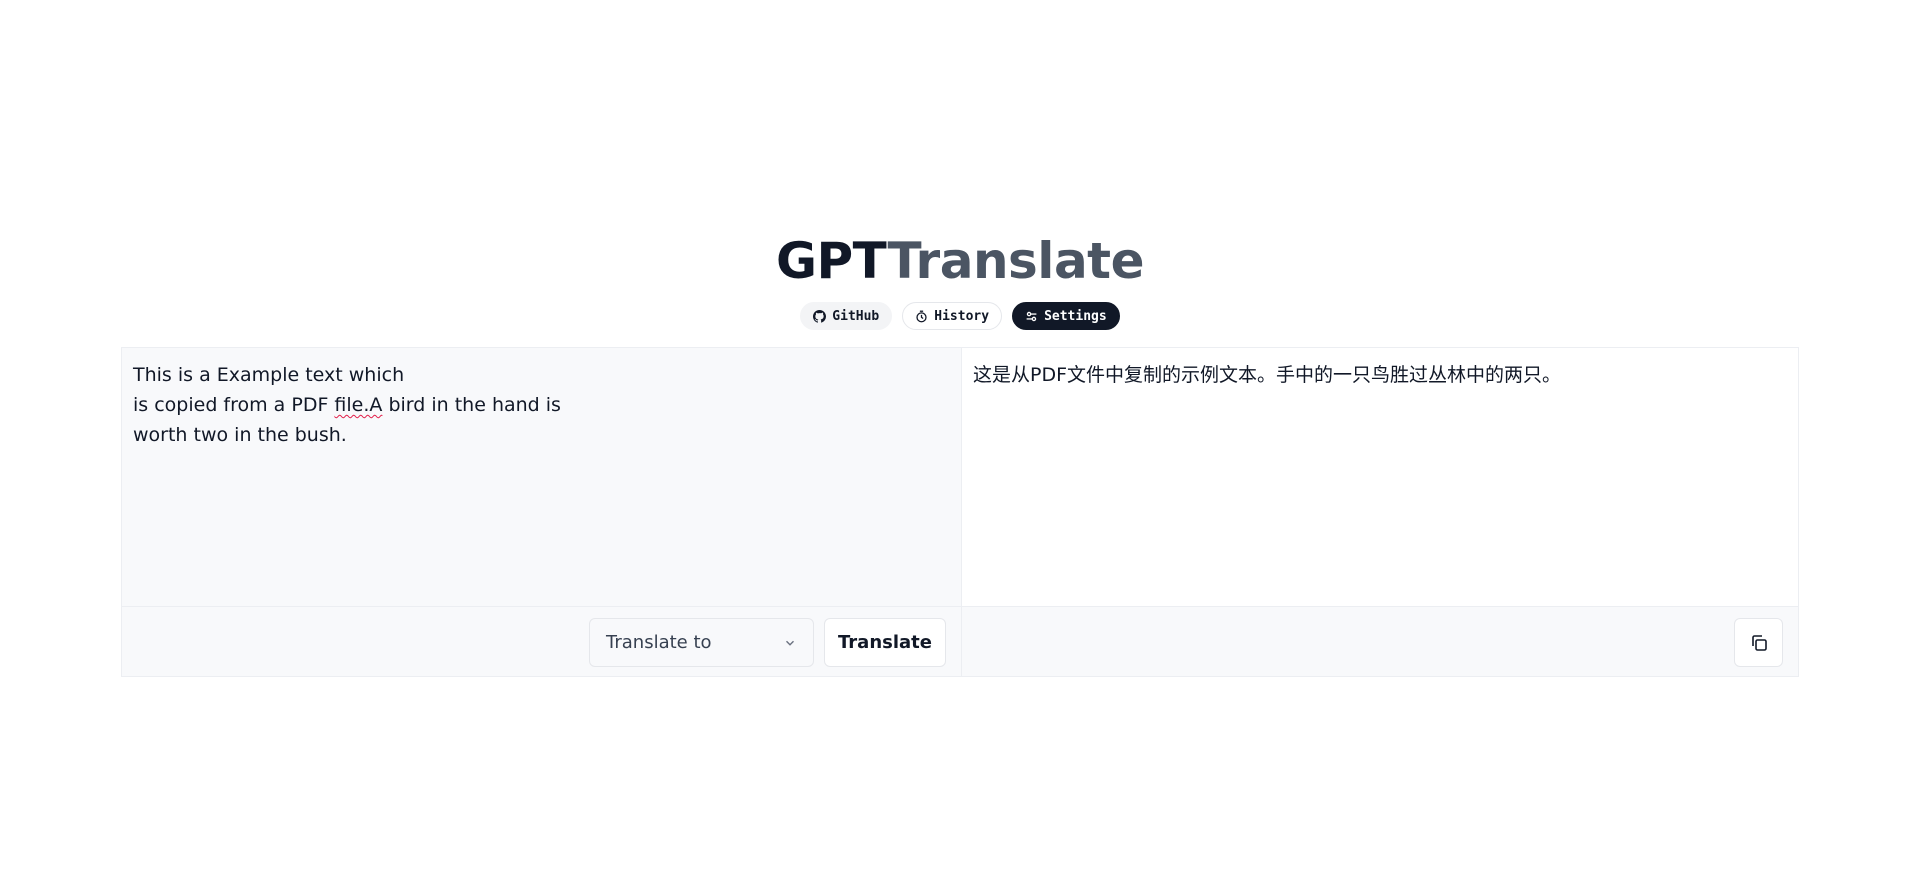 The height and width of the screenshot is (885, 1920). I want to click on history-icon, so click(921, 316).